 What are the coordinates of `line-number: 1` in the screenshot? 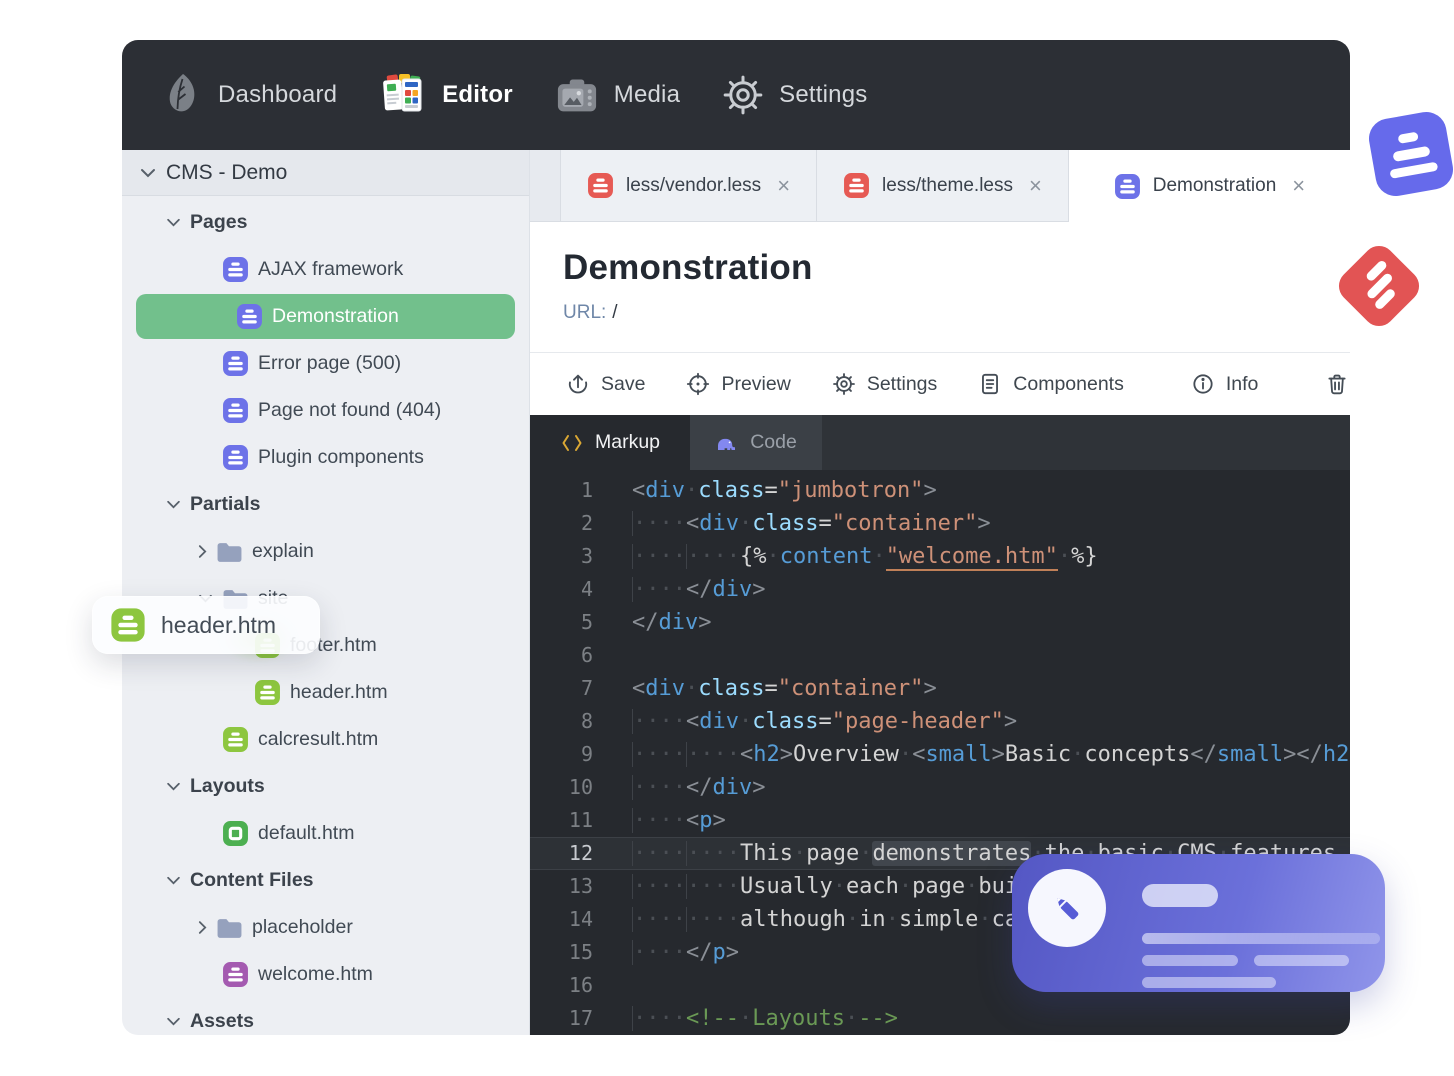 It's located at (586, 490).